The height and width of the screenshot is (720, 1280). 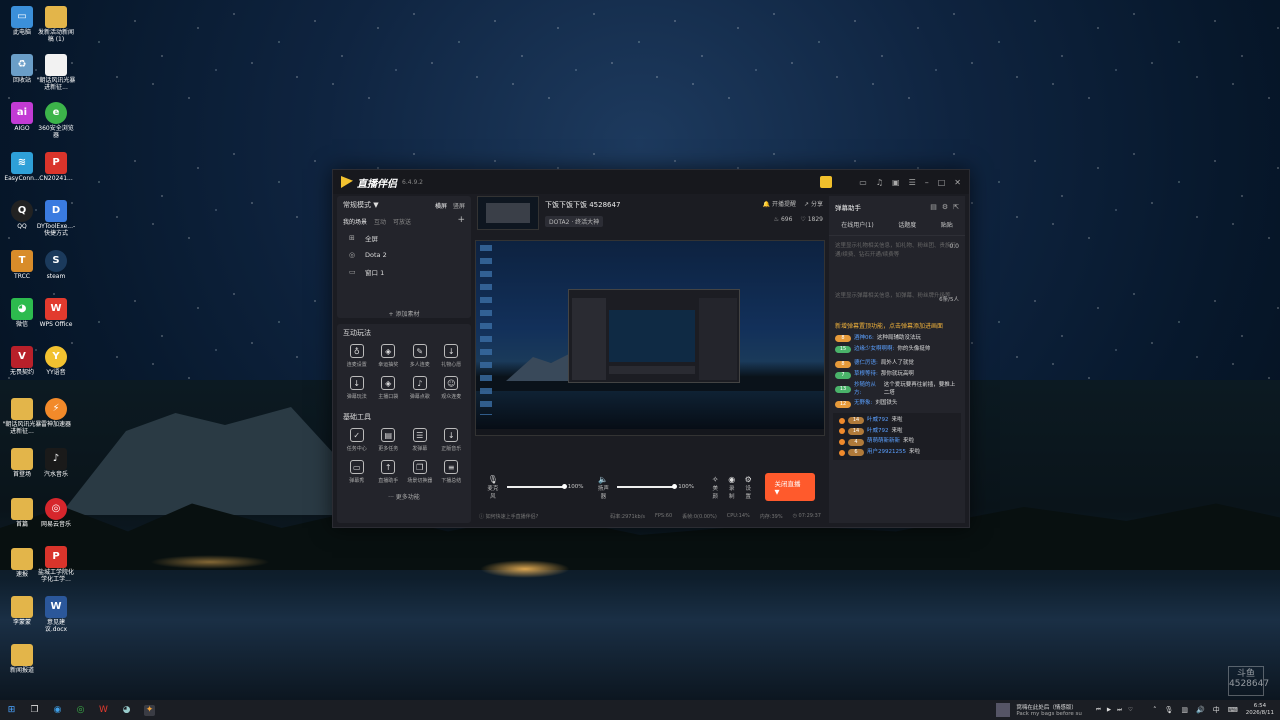 What do you see at coordinates (420, 355) in the screenshot?
I see `tool-multi-mic: ✎ 多人连麦` at bounding box center [420, 355].